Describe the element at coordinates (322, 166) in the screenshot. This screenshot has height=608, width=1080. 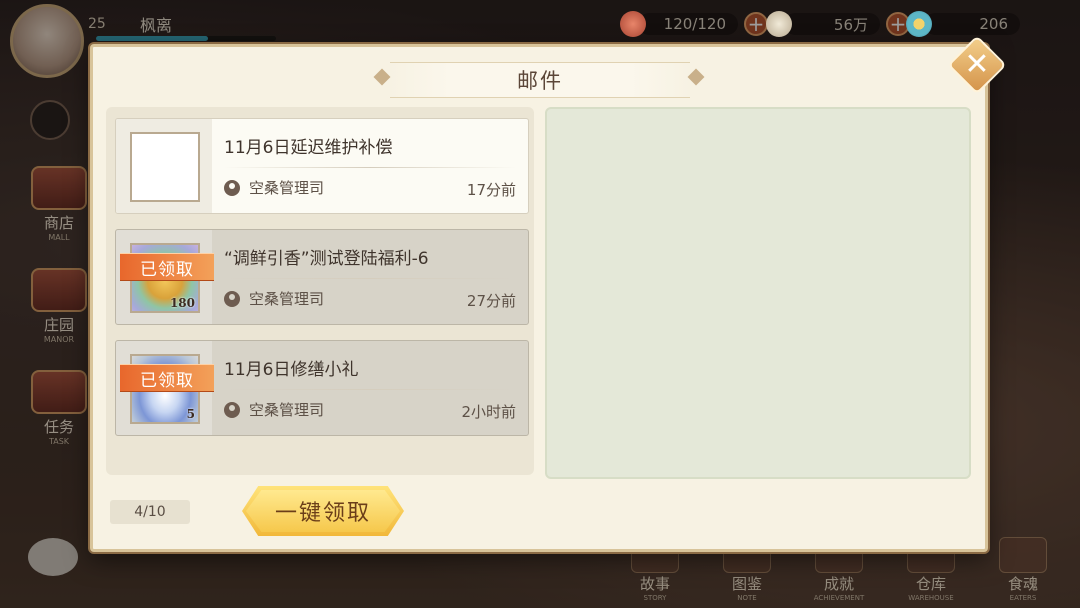
I see `mail-item: 11月6日延迟维护补偿 空桑管理司 17分前` at that location.